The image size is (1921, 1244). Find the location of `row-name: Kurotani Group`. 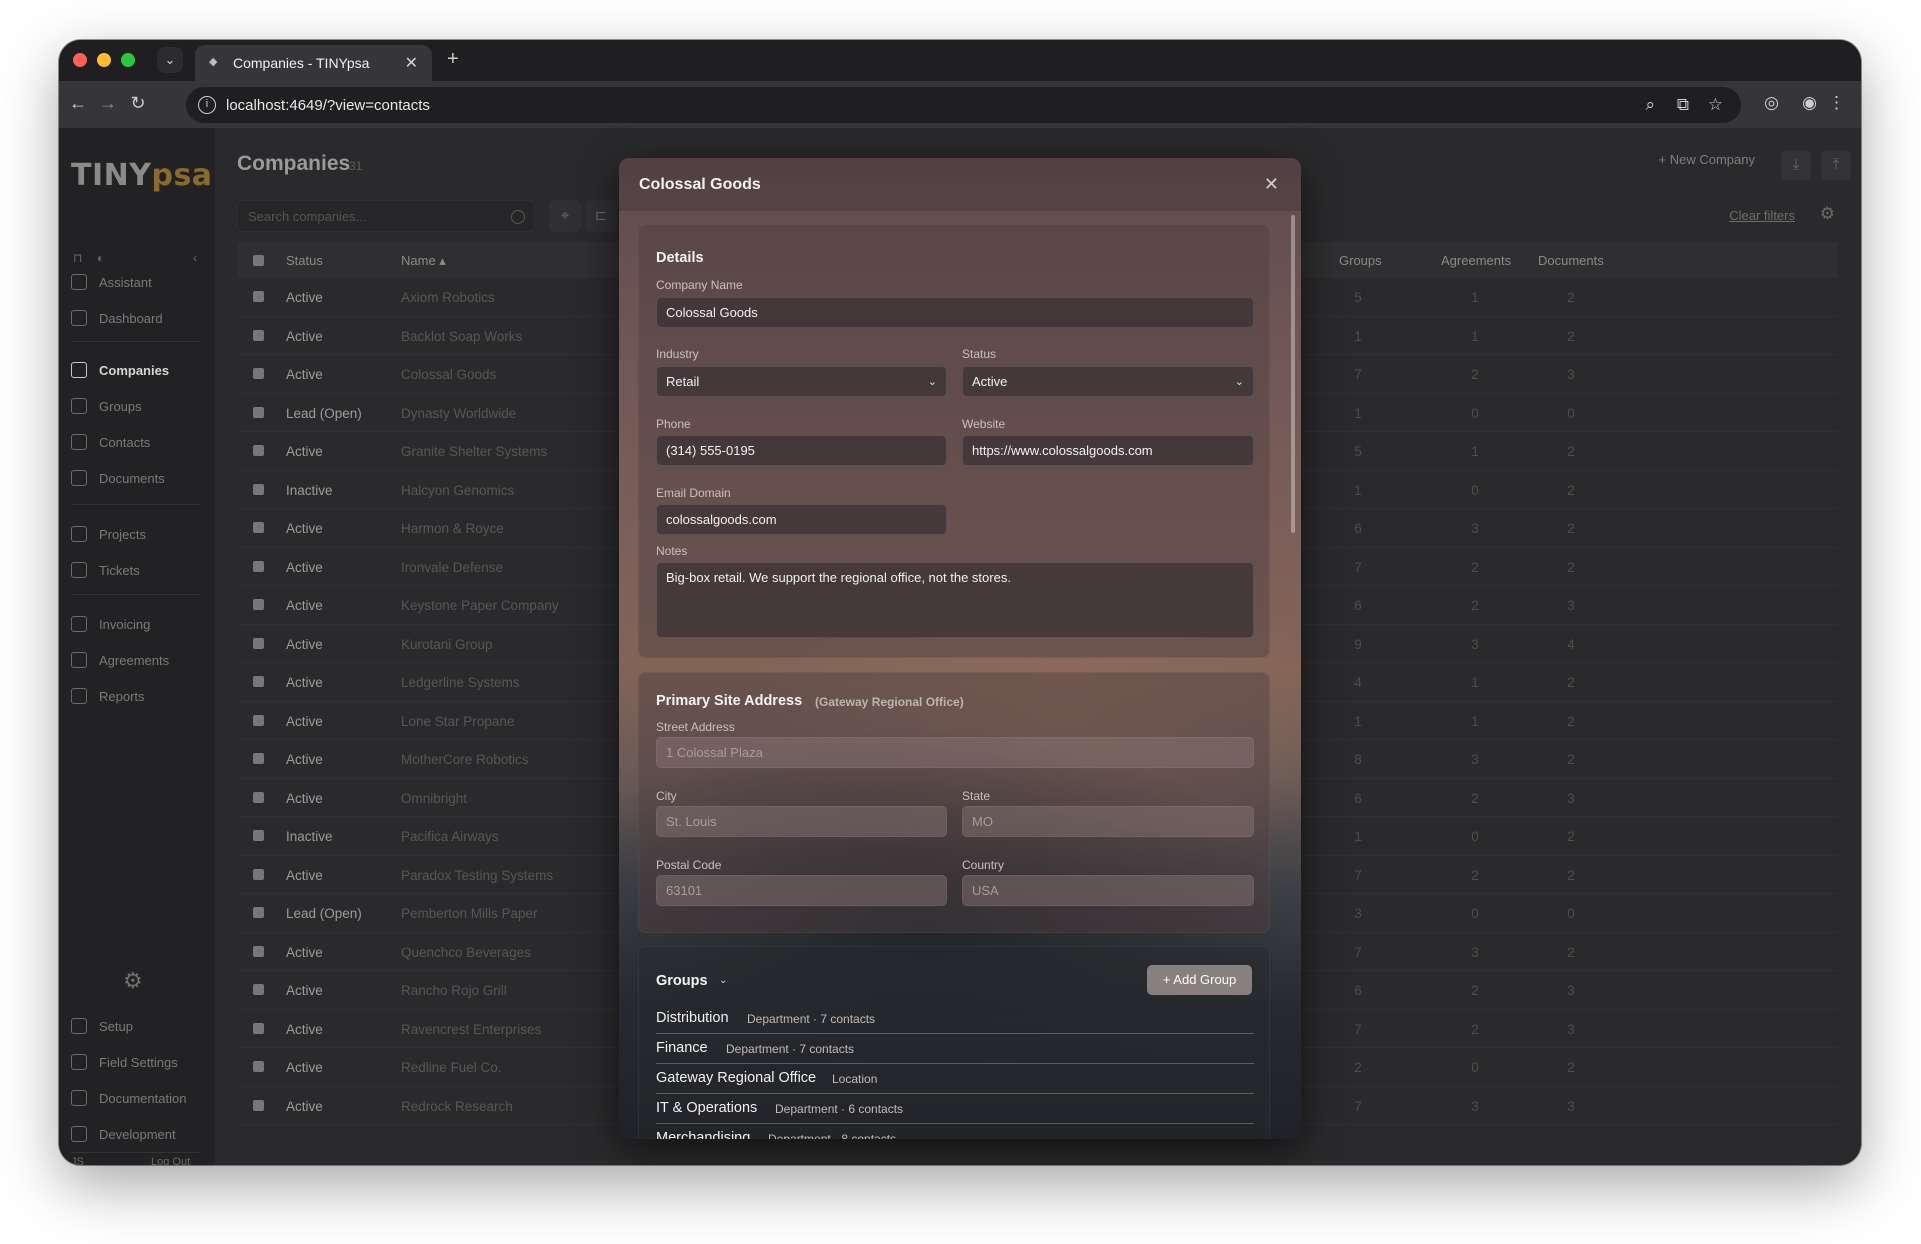

row-name: Kurotani Group is located at coordinates (447, 644).